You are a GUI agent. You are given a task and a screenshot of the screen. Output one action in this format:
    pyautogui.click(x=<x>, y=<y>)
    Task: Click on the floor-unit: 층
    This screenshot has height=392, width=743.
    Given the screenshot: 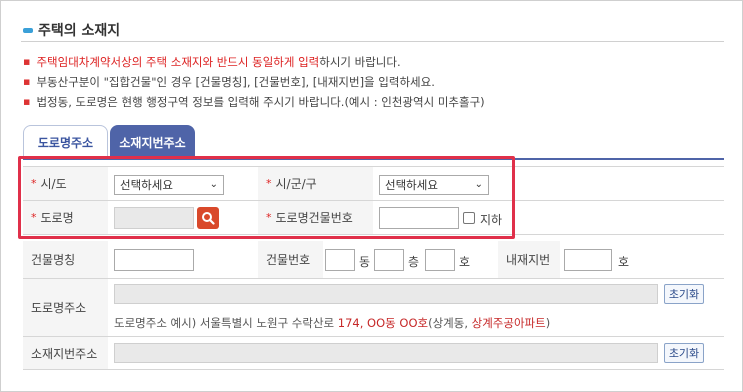 What is the action you would take?
    pyautogui.click(x=414, y=262)
    